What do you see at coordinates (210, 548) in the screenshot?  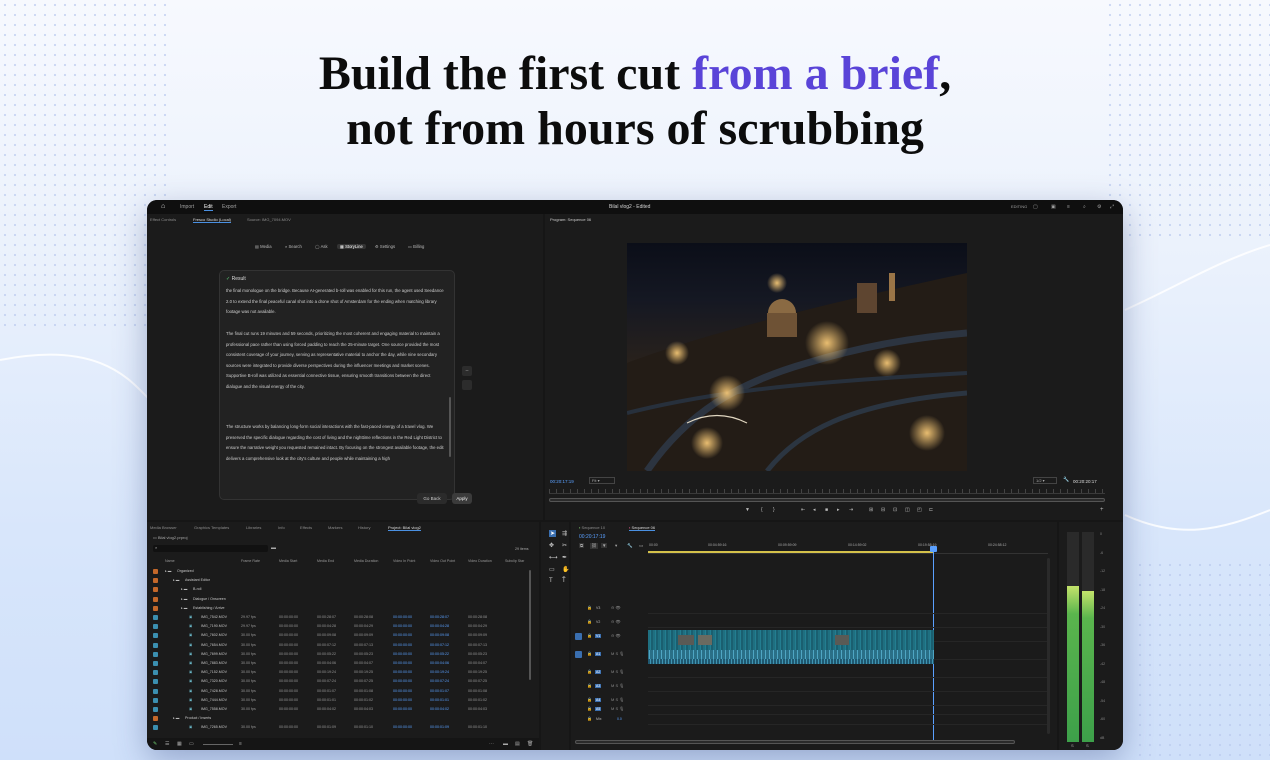 I see `project-search-input: ⌕` at bounding box center [210, 548].